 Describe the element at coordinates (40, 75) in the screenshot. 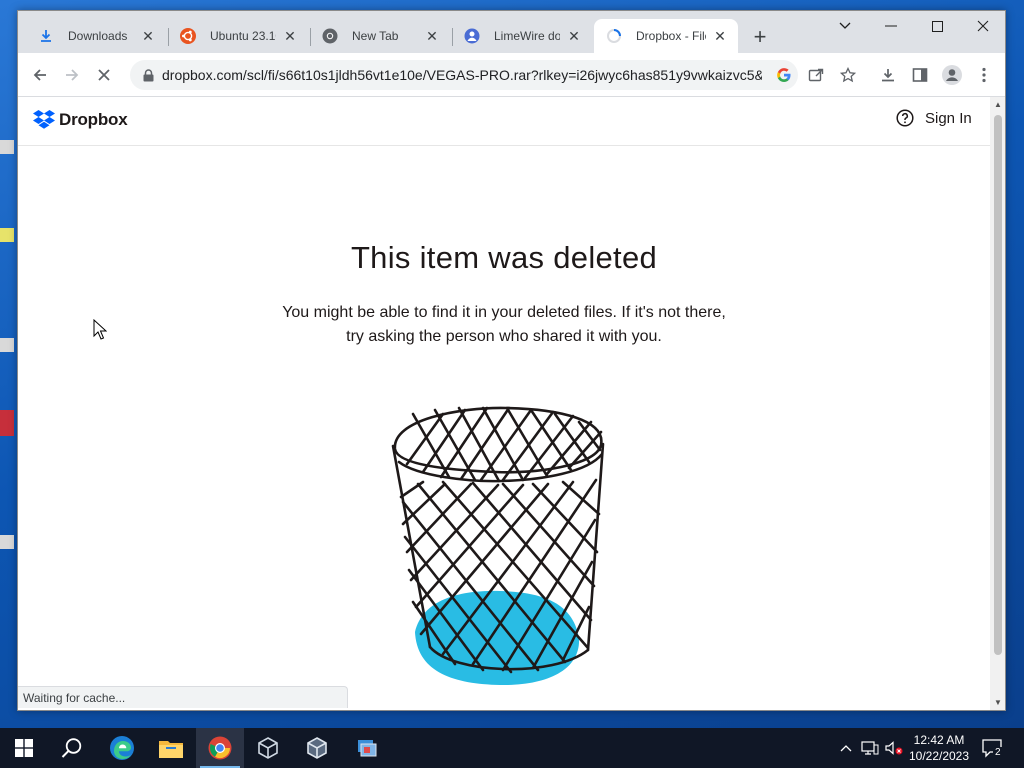

I see `back-button` at that location.